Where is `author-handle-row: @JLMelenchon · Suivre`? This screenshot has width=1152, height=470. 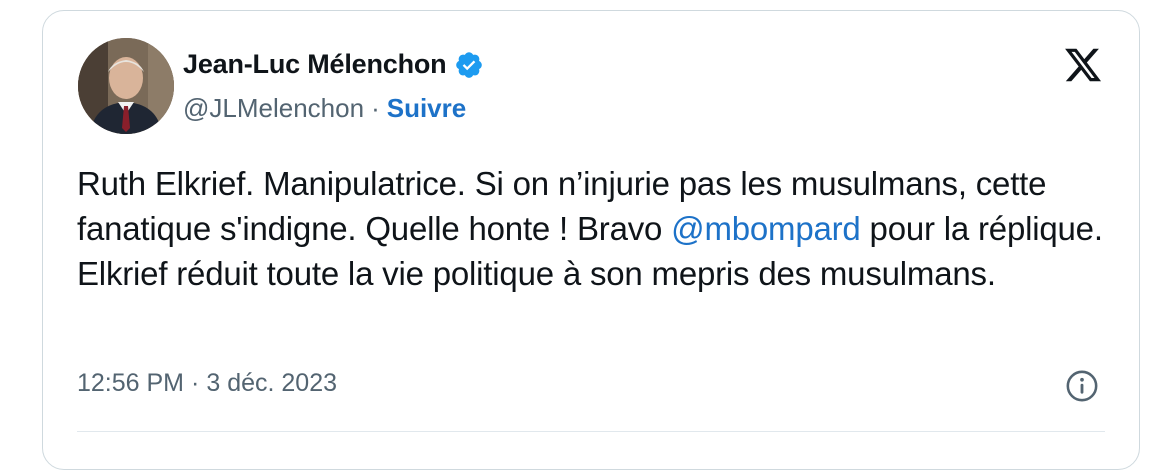
author-handle-row: @JLMelenchon · Suivre is located at coordinates (324, 108).